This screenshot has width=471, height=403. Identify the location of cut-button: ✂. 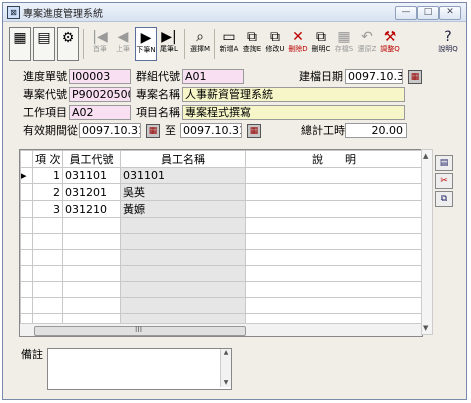
(444, 181).